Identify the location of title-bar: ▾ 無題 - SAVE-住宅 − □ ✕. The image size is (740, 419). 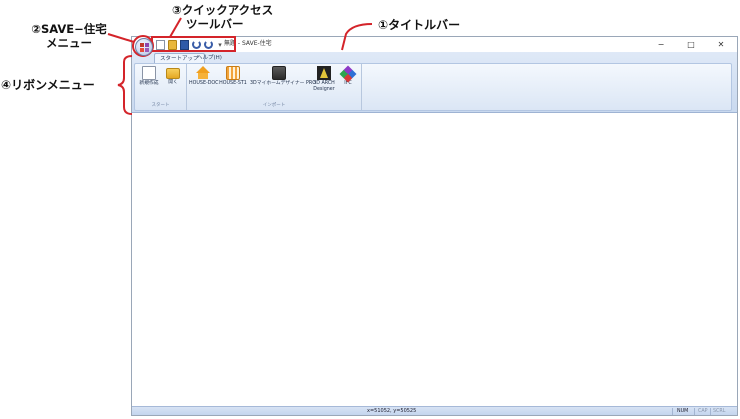
(434, 46).